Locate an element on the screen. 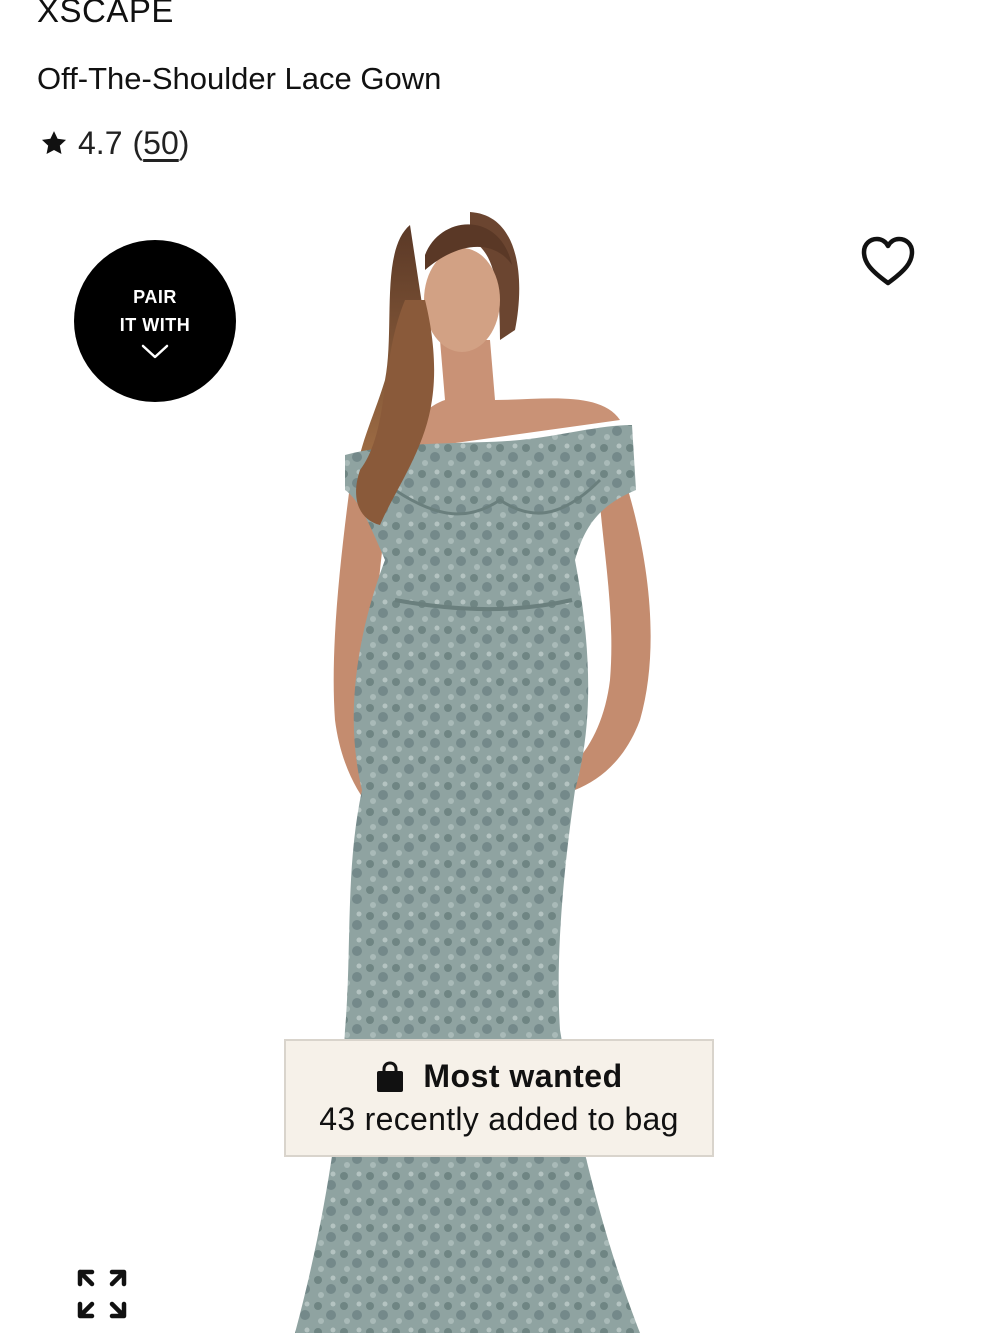 This screenshot has width=1000, height=1333. brand-name: XSCAPE is located at coordinates (105, 15).